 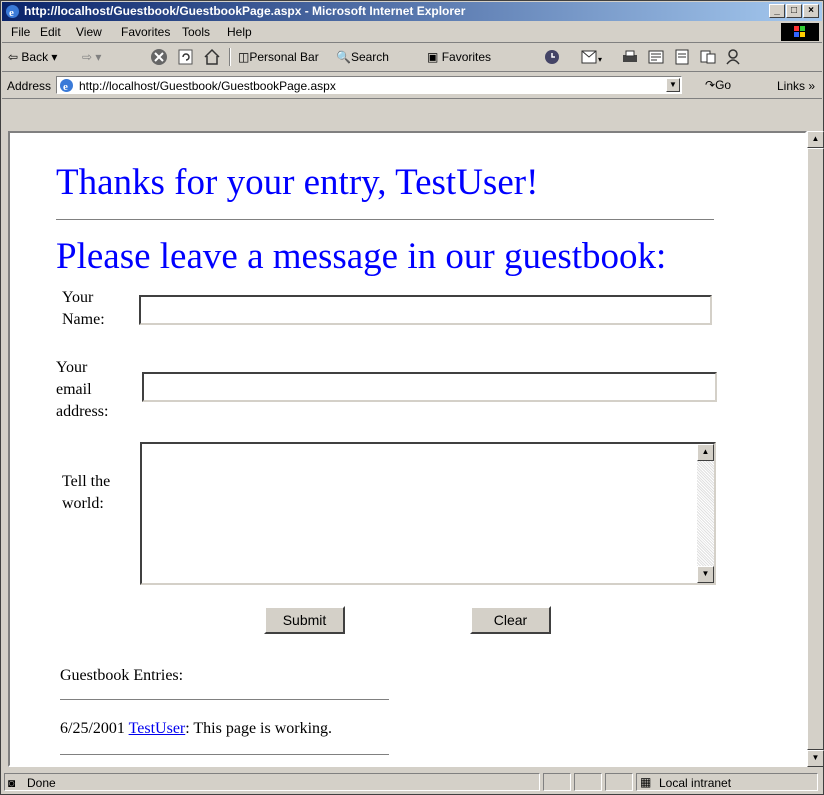 I want to click on page-scrollbar: ▲ ▼, so click(x=815, y=449).